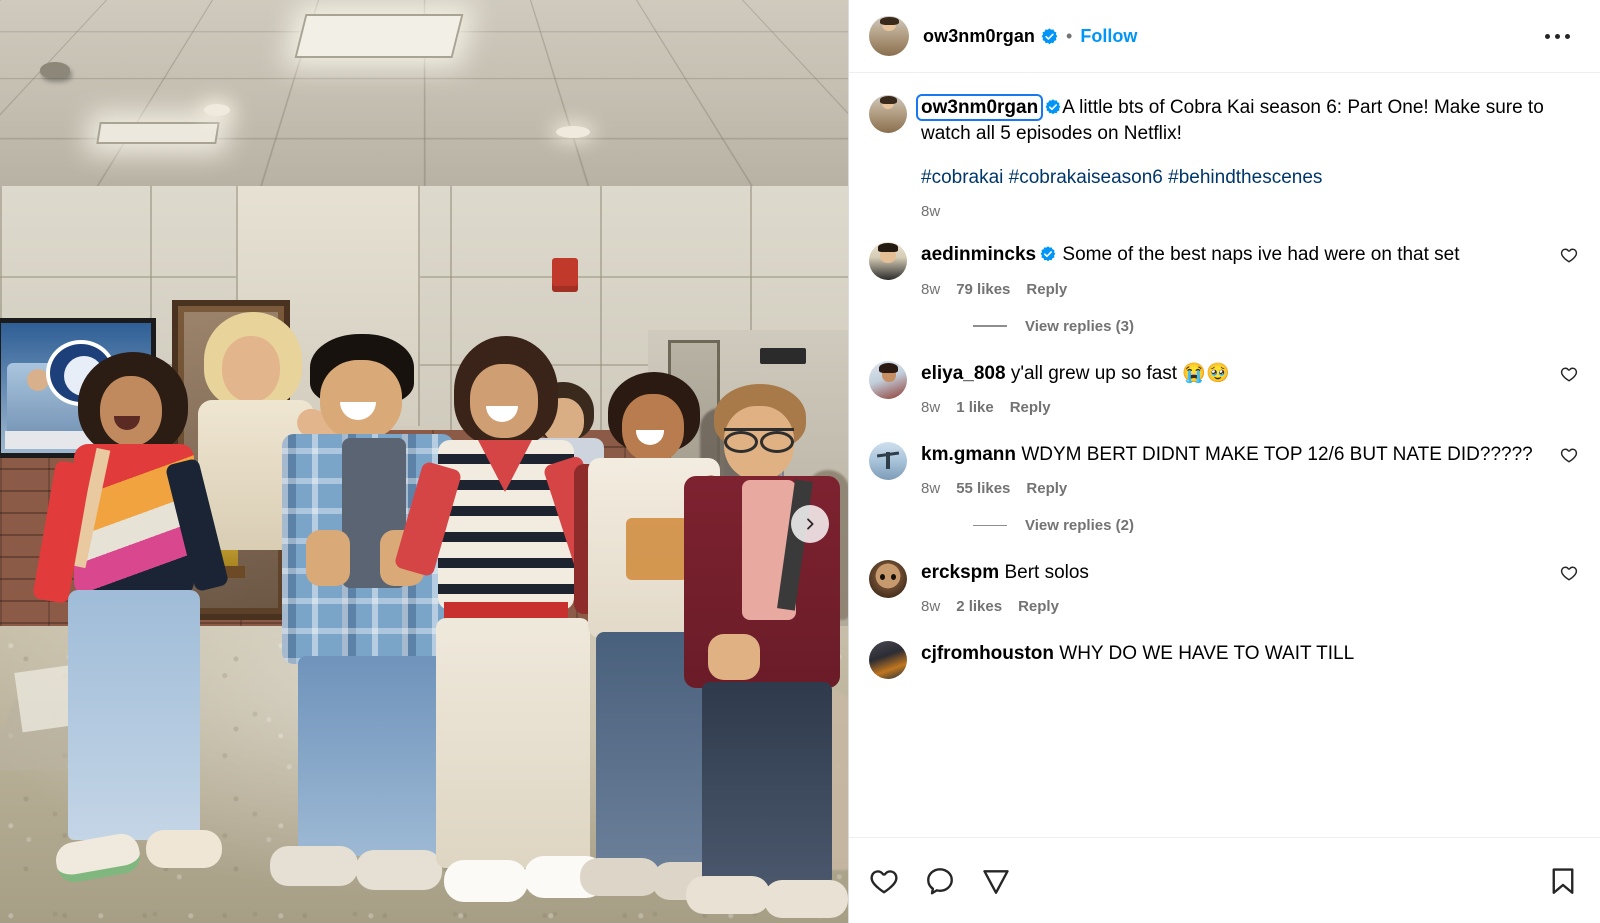 Image resolution: width=1600 pixels, height=923 pixels. Describe the element at coordinates (783, 356) in the screenshot. I see `exit-sign` at that location.